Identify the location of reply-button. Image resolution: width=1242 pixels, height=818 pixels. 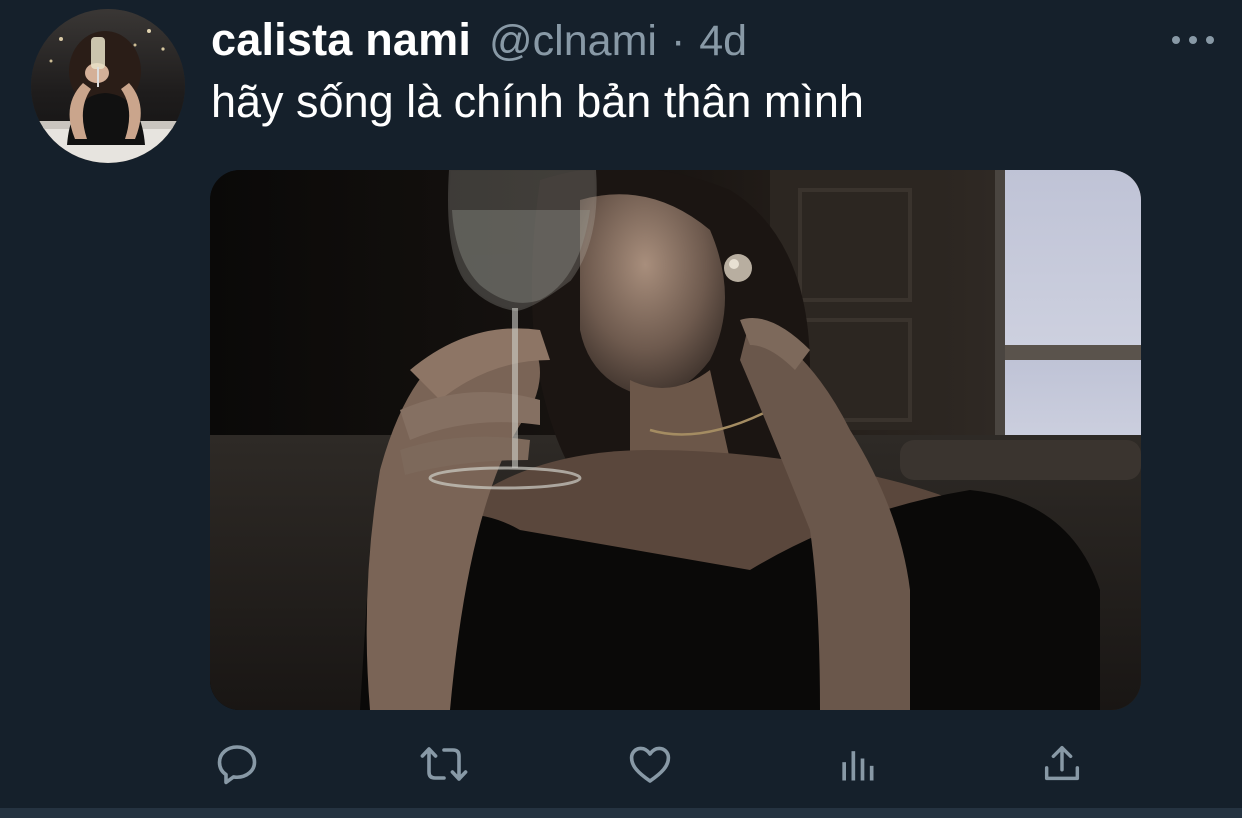
(237, 764).